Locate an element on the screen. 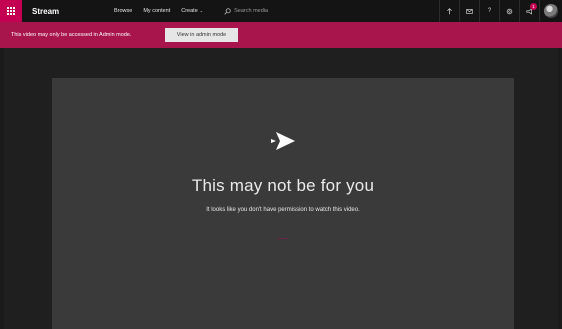 This screenshot has height=329, width=562. waffle-icon is located at coordinates (11, 11).